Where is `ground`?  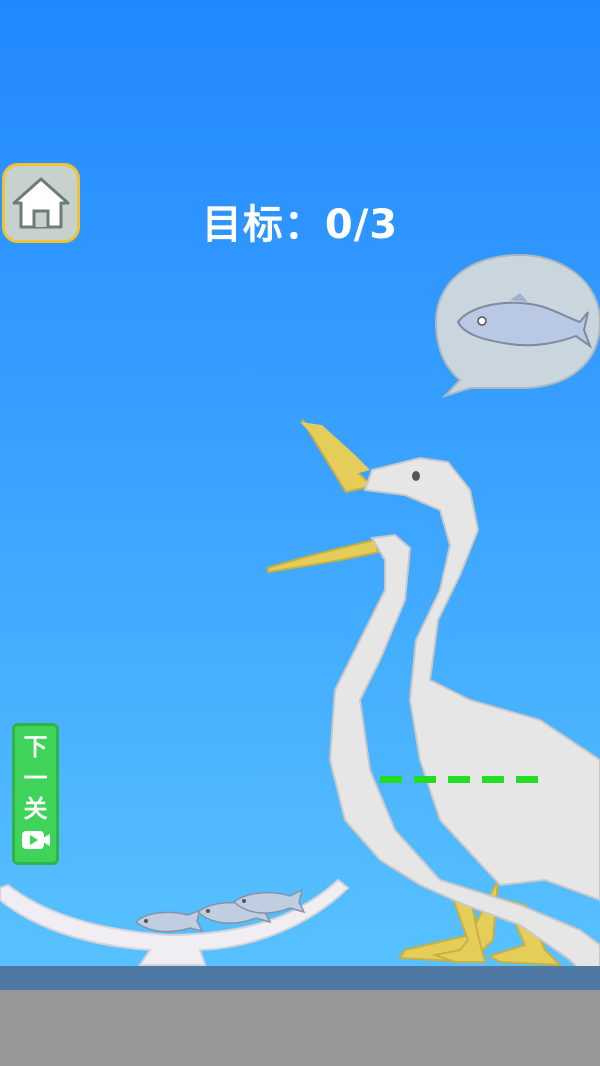 ground is located at coordinates (300, 1028).